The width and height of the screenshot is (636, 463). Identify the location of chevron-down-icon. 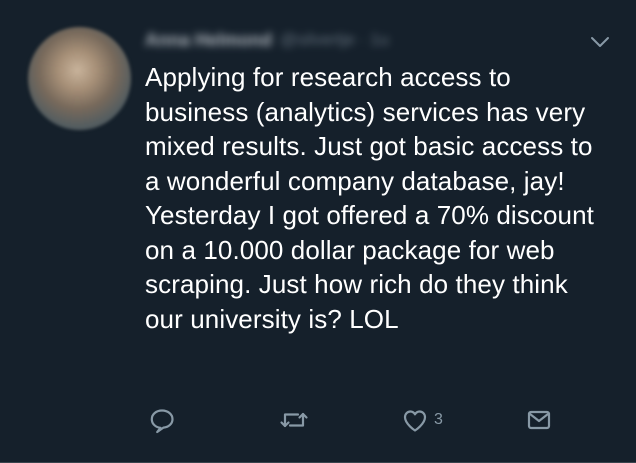
(600, 42).